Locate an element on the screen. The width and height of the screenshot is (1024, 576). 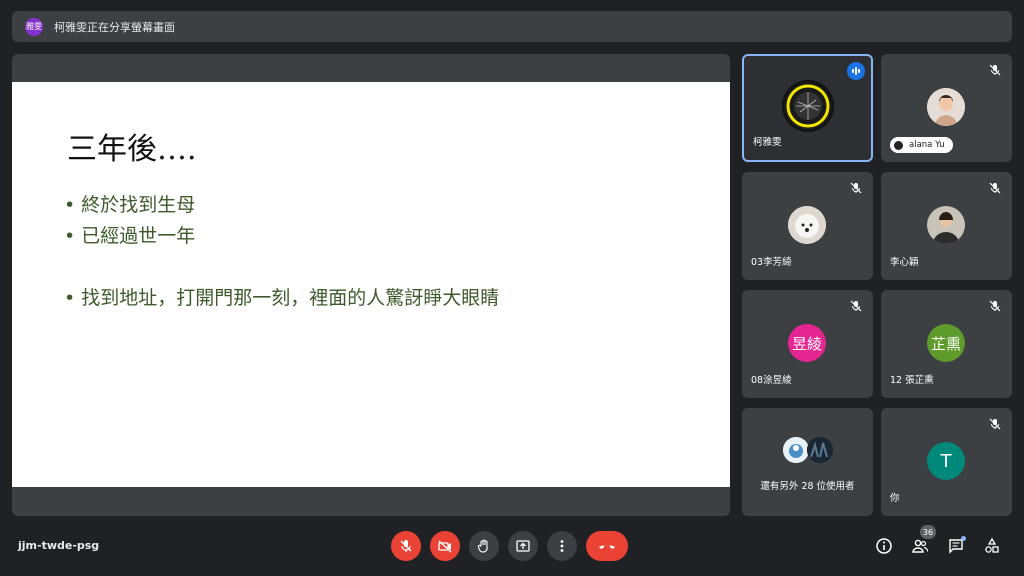
slide-bullet: • 找到地址，打開門那一刻，裡面的人驚訝睜大眼睛 is located at coordinates (282, 298).